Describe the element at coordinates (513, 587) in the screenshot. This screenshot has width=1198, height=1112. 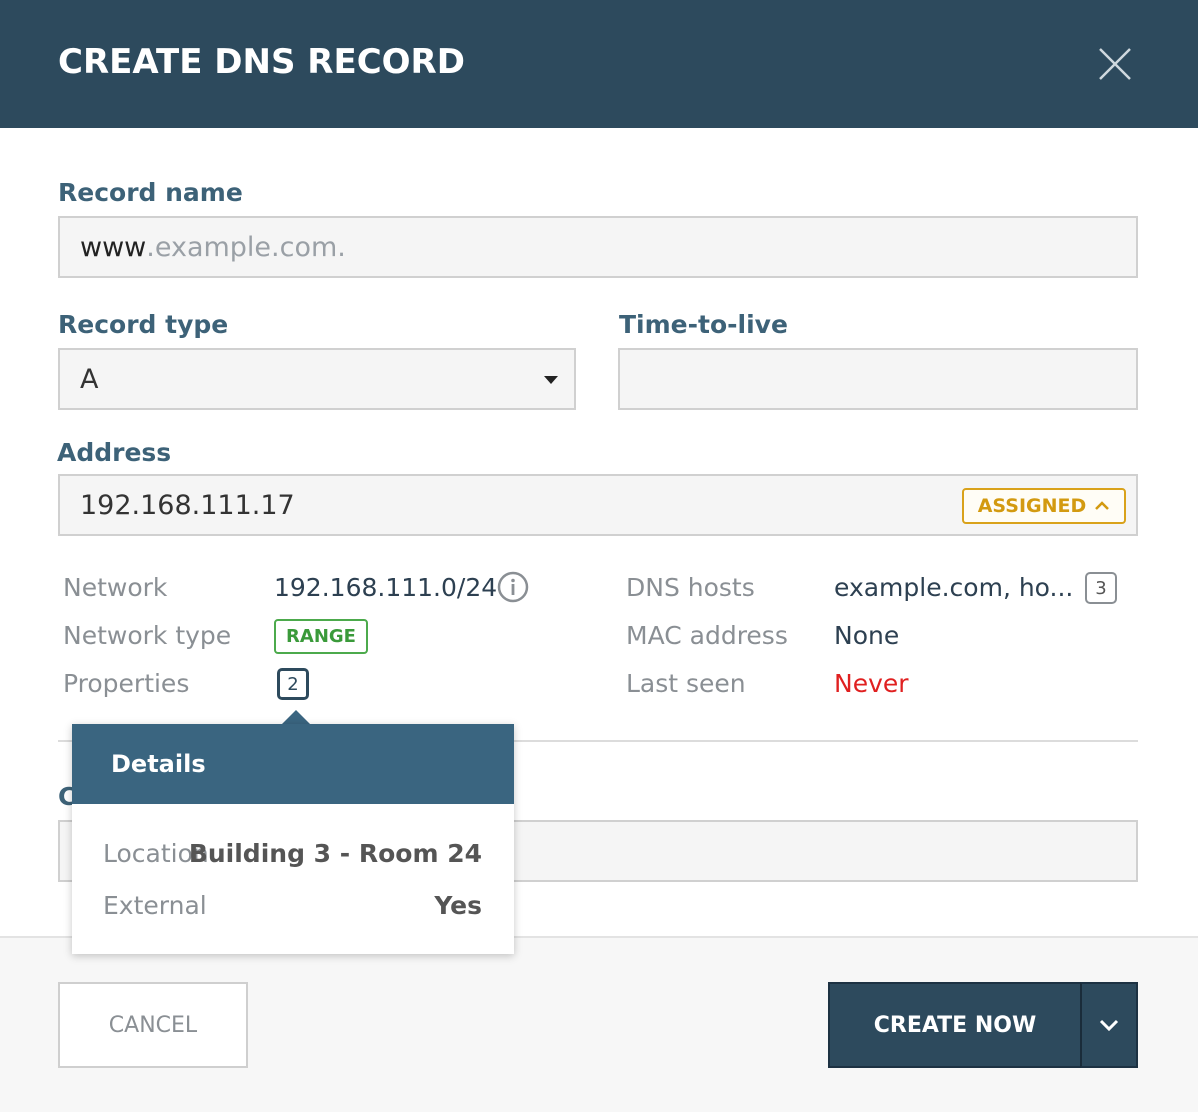
I see `info-icon` at that location.